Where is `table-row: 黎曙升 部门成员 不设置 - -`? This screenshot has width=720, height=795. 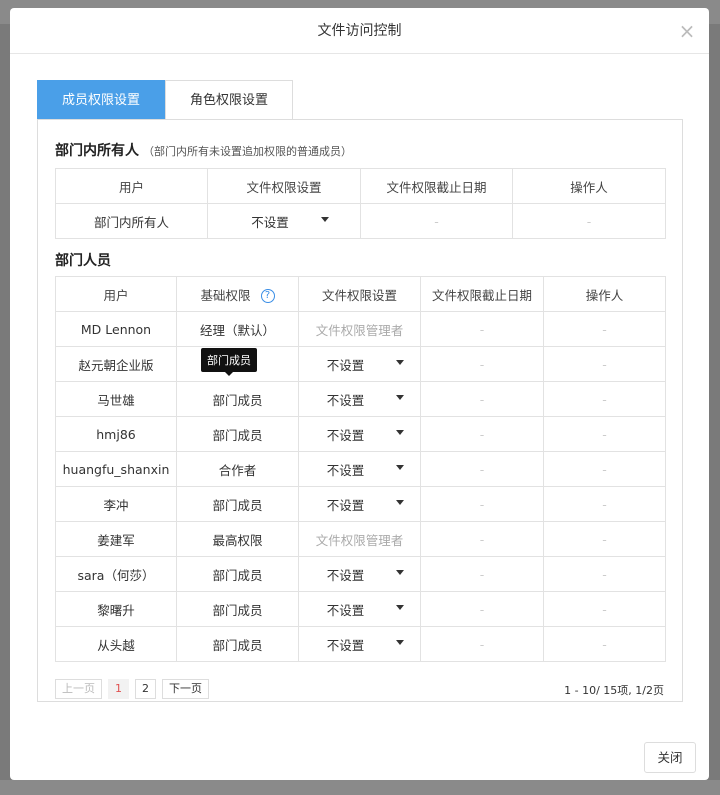 table-row: 黎曙升 部门成员 不设置 - - is located at coordinates (360, 609).